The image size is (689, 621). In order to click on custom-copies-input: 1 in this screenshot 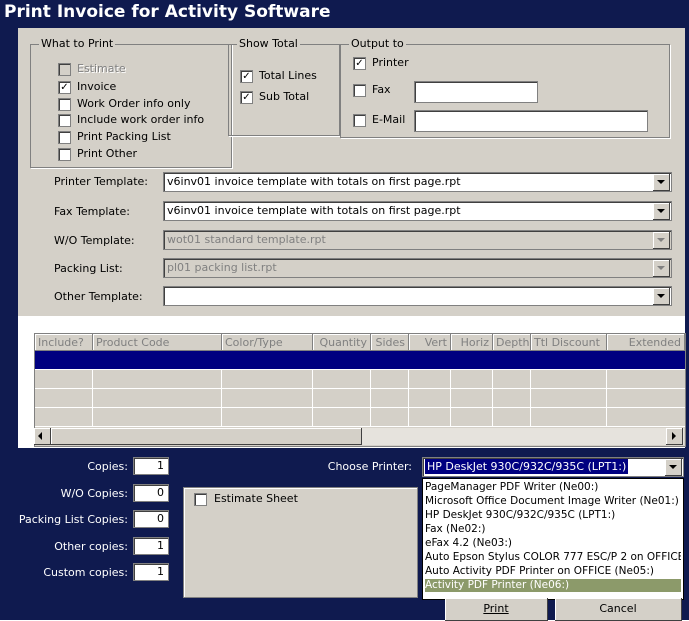, I will do `click(151, 572)`.